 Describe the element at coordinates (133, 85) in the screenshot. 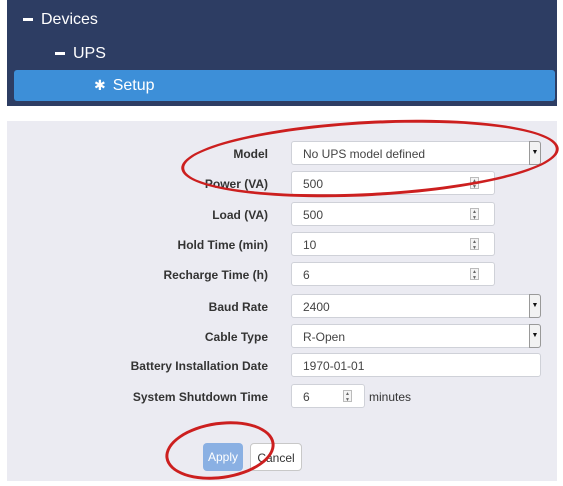

I see `nav-item-setup-label: Setup` at that location.